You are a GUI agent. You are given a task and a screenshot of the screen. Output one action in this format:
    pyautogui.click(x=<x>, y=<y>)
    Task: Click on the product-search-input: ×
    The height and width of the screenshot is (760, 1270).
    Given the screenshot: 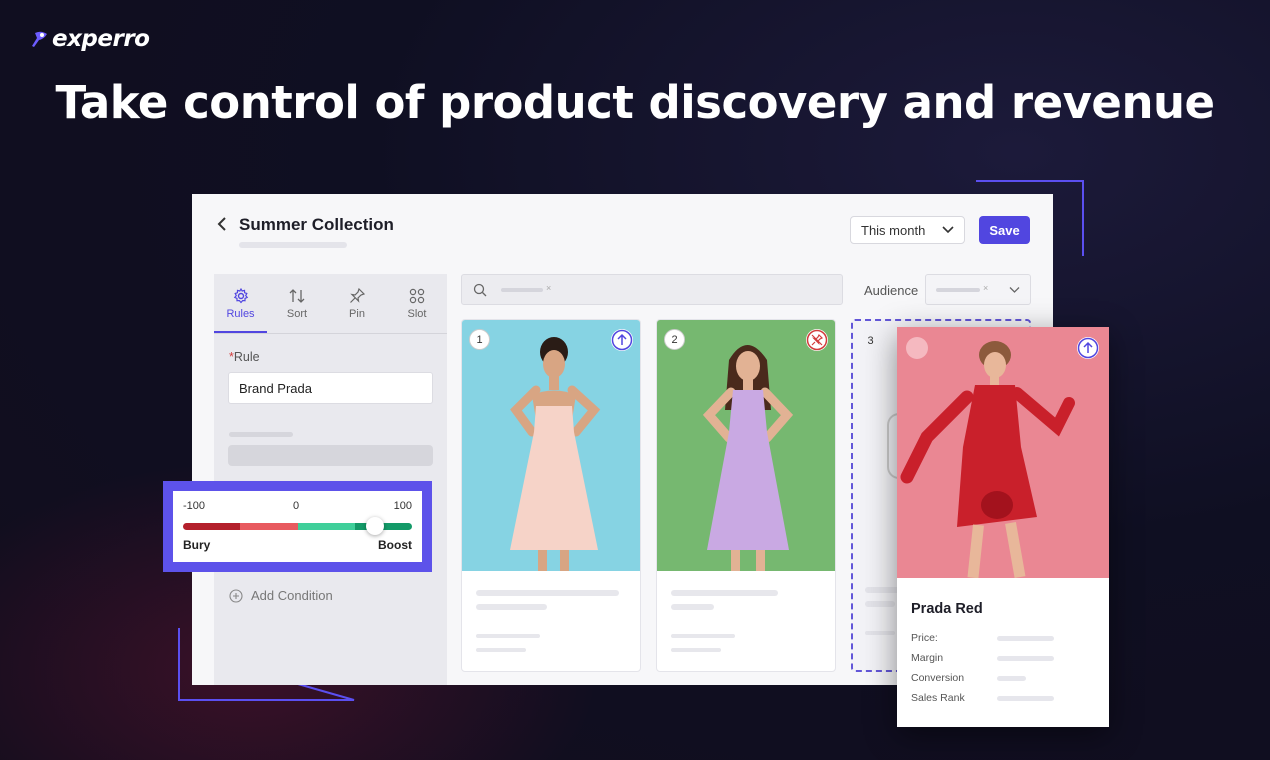 What is the action you would take?
    pyautogui.click(x=652, y=289)
    